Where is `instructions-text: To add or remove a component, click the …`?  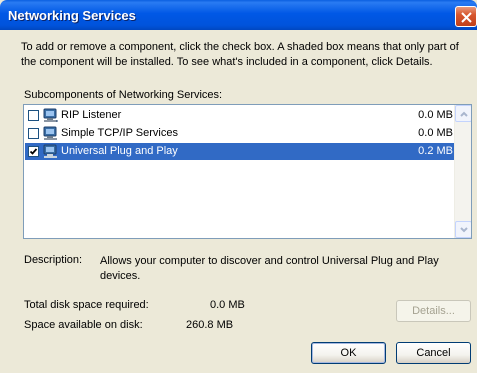 instructions-text: To add or remove a component, click the … is located at coordinates (240, 54).